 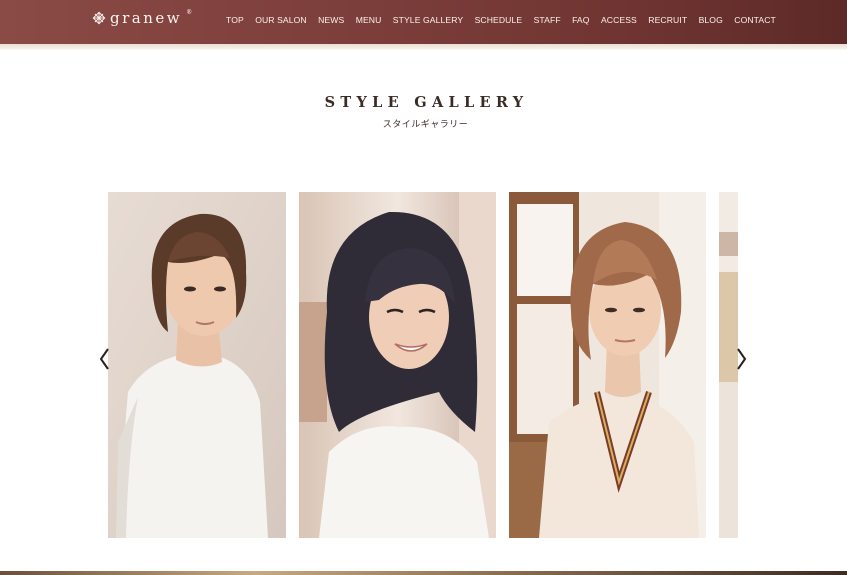 I want to click on nav-item-blog: BLOG, so click(x=711, y=20).